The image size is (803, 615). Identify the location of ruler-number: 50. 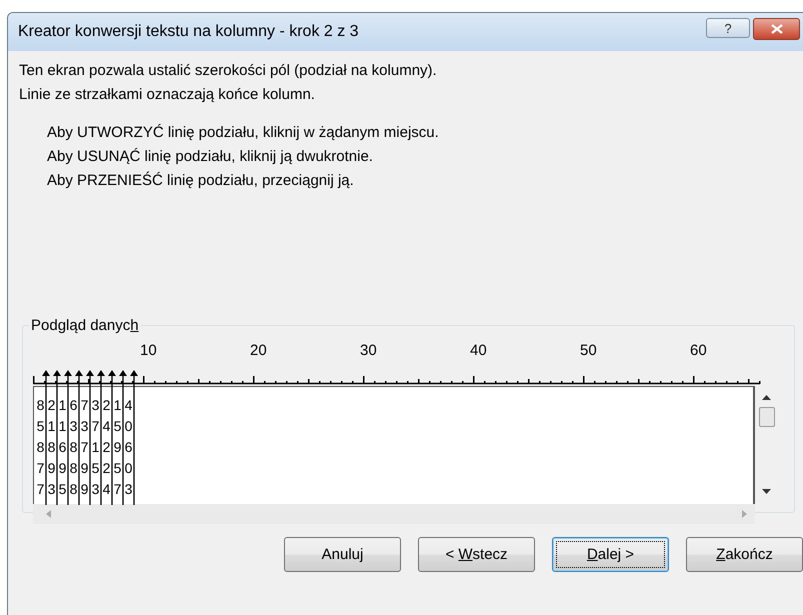
(588, 350).